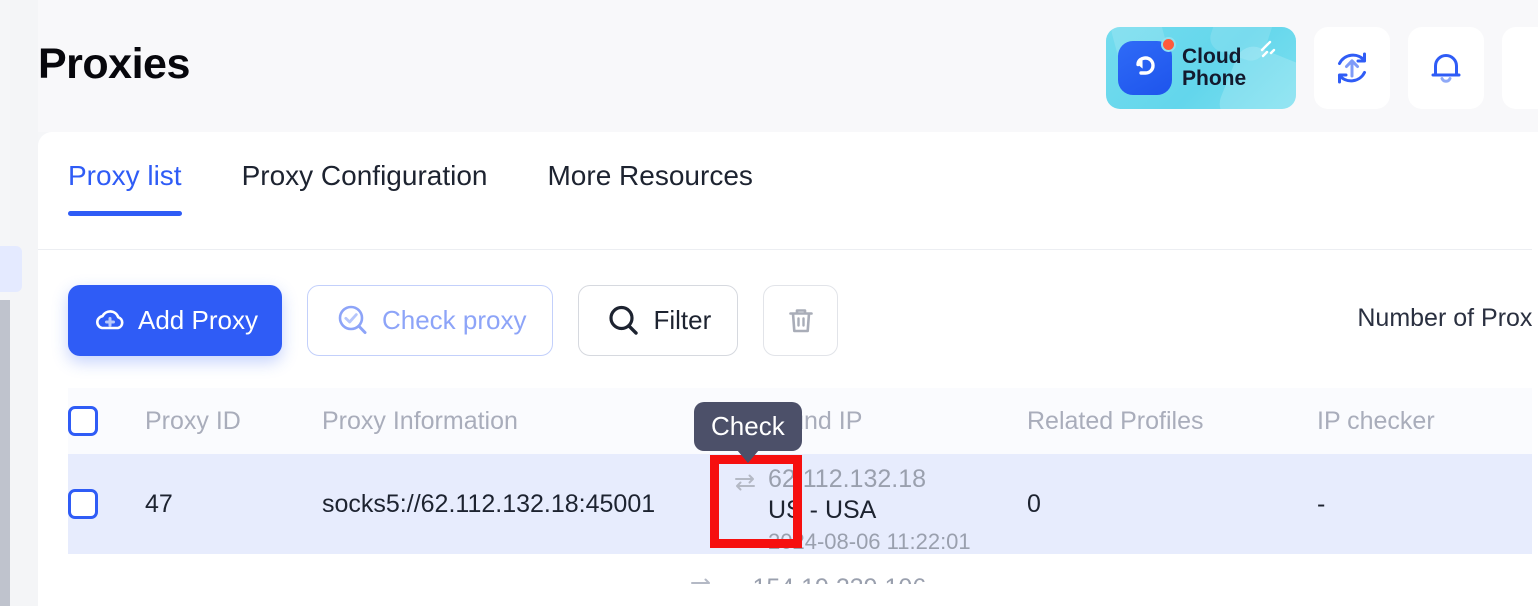  What do you see at coordinates (1168, 44) in the screenshot?
I see `cloud-phone-badge-dot` at bounding box center [1168, 44].